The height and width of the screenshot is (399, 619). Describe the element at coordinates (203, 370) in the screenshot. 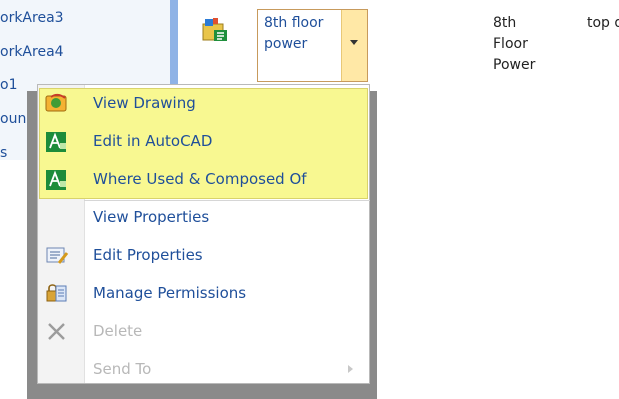

I see `menu-item-send-to: Send To` at that location.